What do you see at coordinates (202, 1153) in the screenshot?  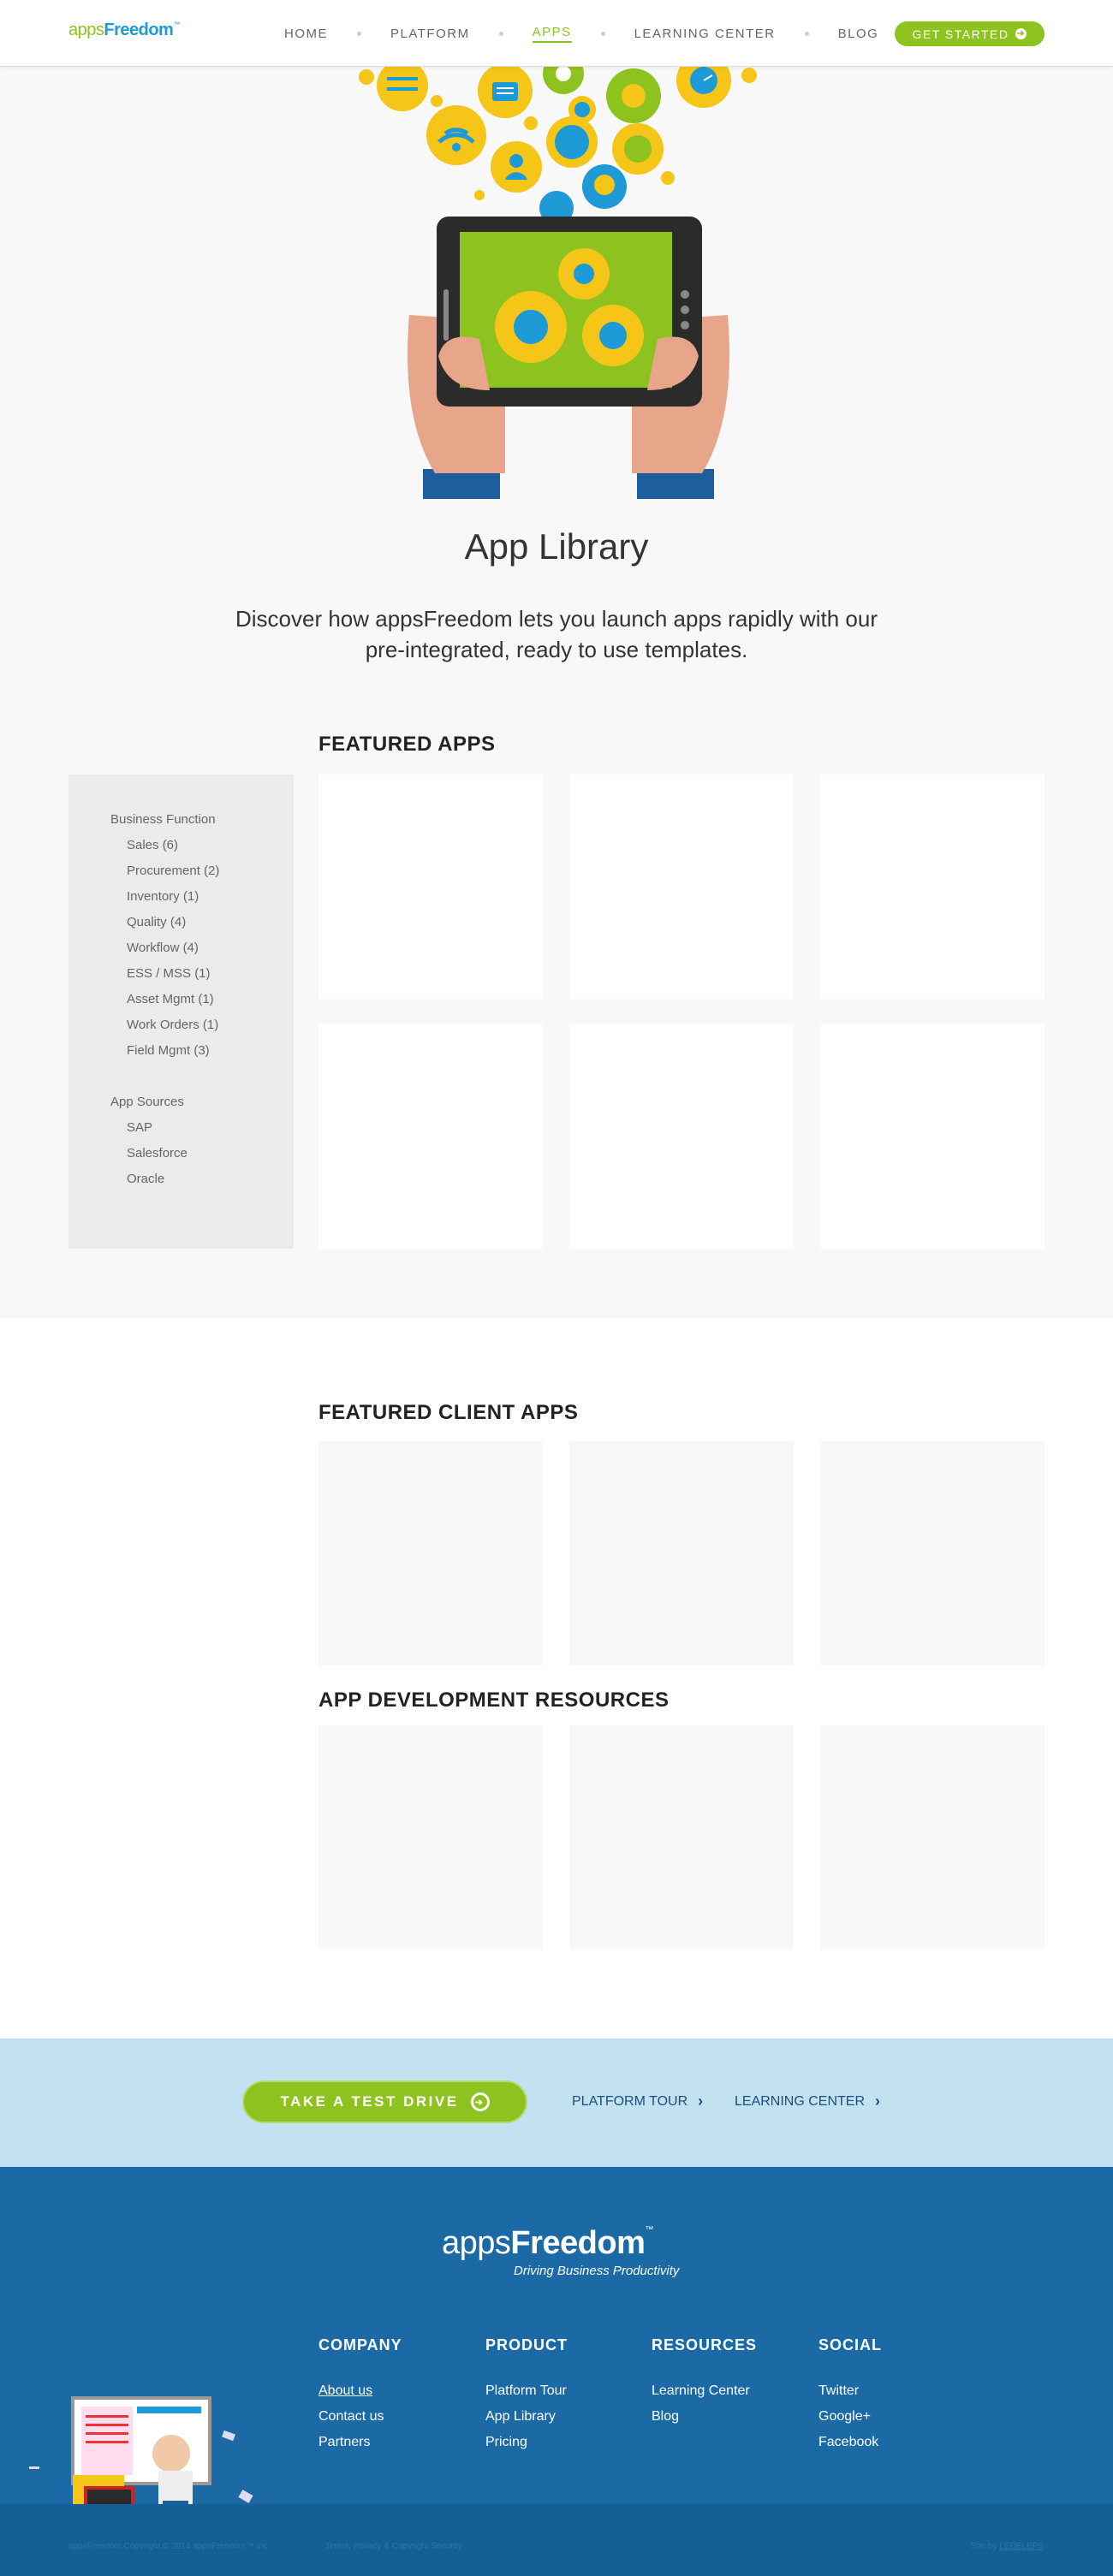 I see `filter-salesforce: Salesforce` at bounding box center [202, 1153].